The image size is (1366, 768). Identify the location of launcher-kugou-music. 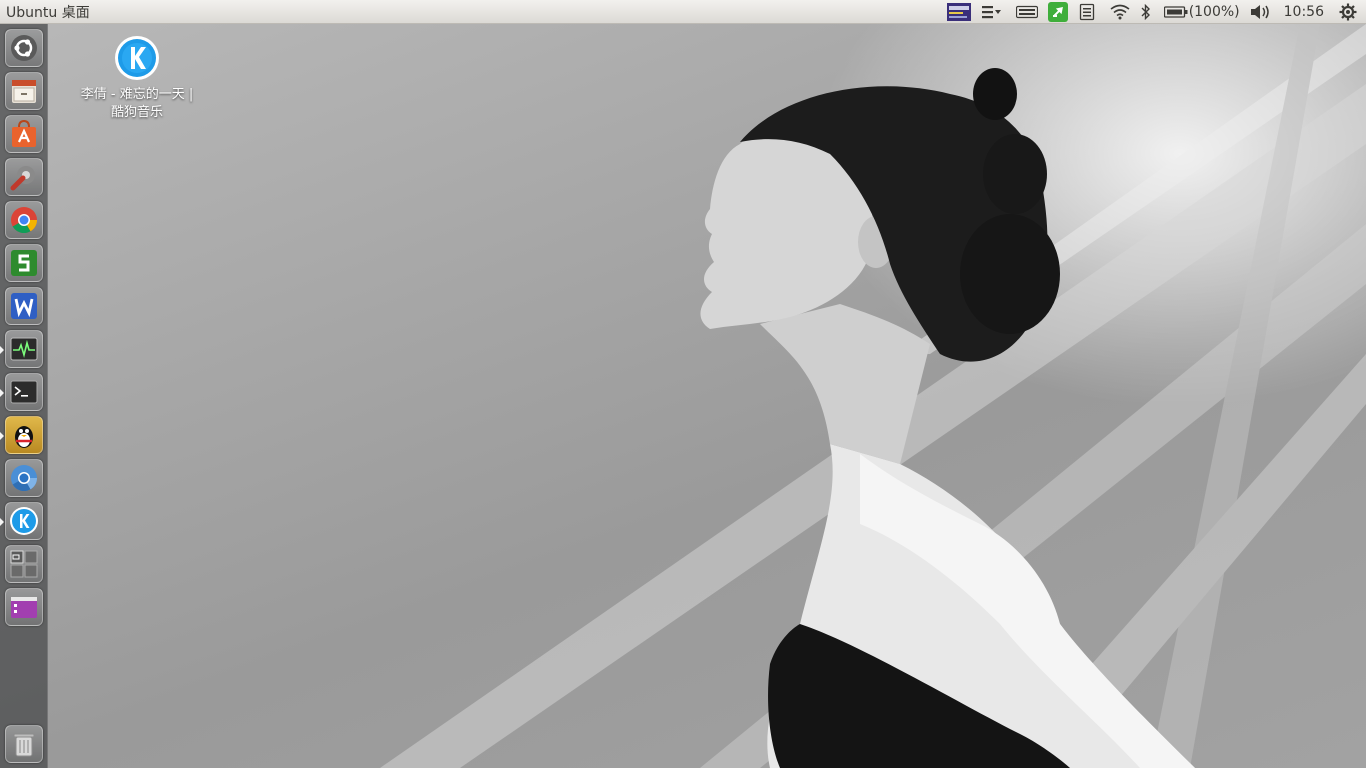
(24, 521).